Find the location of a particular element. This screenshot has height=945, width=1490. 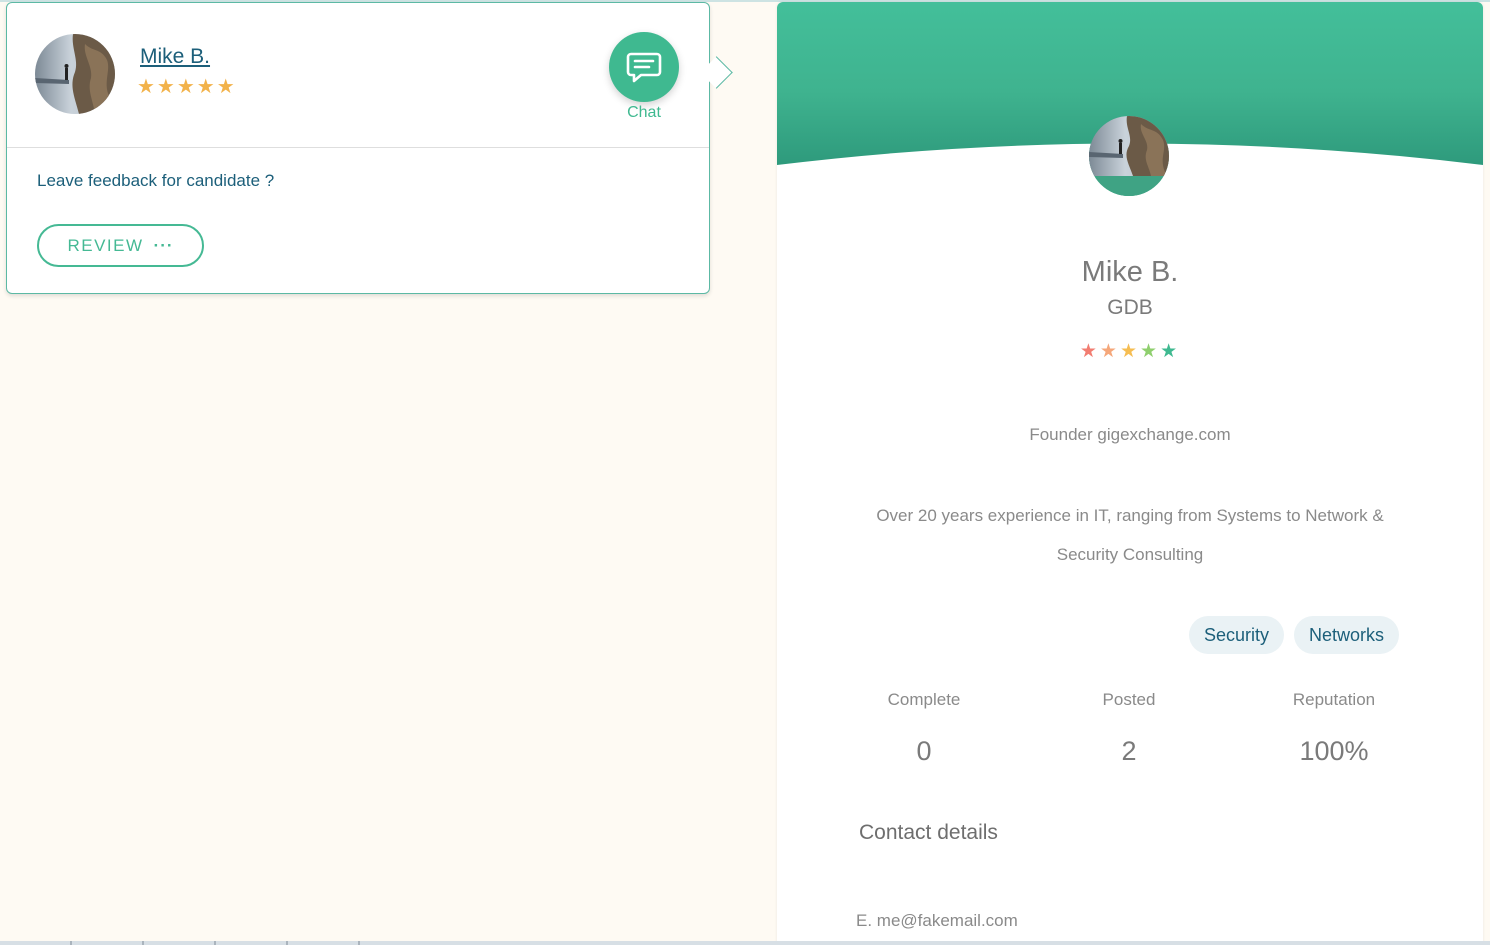

tag-security: Security is located at coordinates (1236, 635).